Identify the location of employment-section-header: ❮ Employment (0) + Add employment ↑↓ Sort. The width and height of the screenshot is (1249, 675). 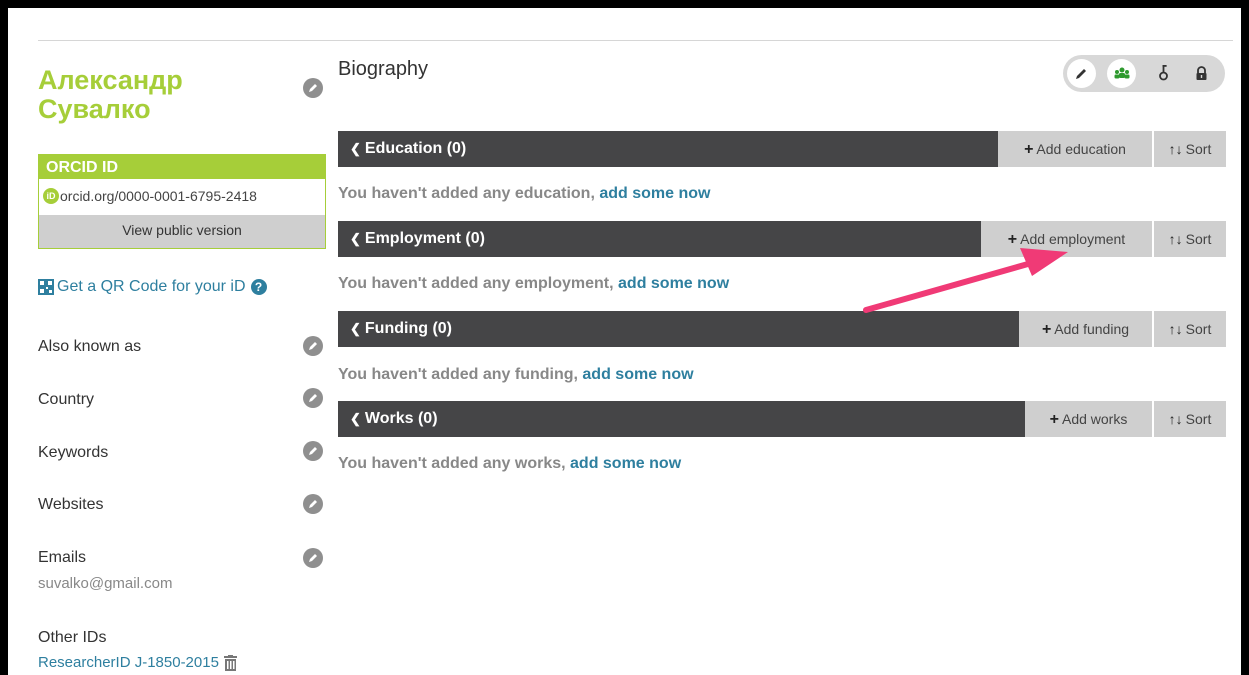
(782, 239).